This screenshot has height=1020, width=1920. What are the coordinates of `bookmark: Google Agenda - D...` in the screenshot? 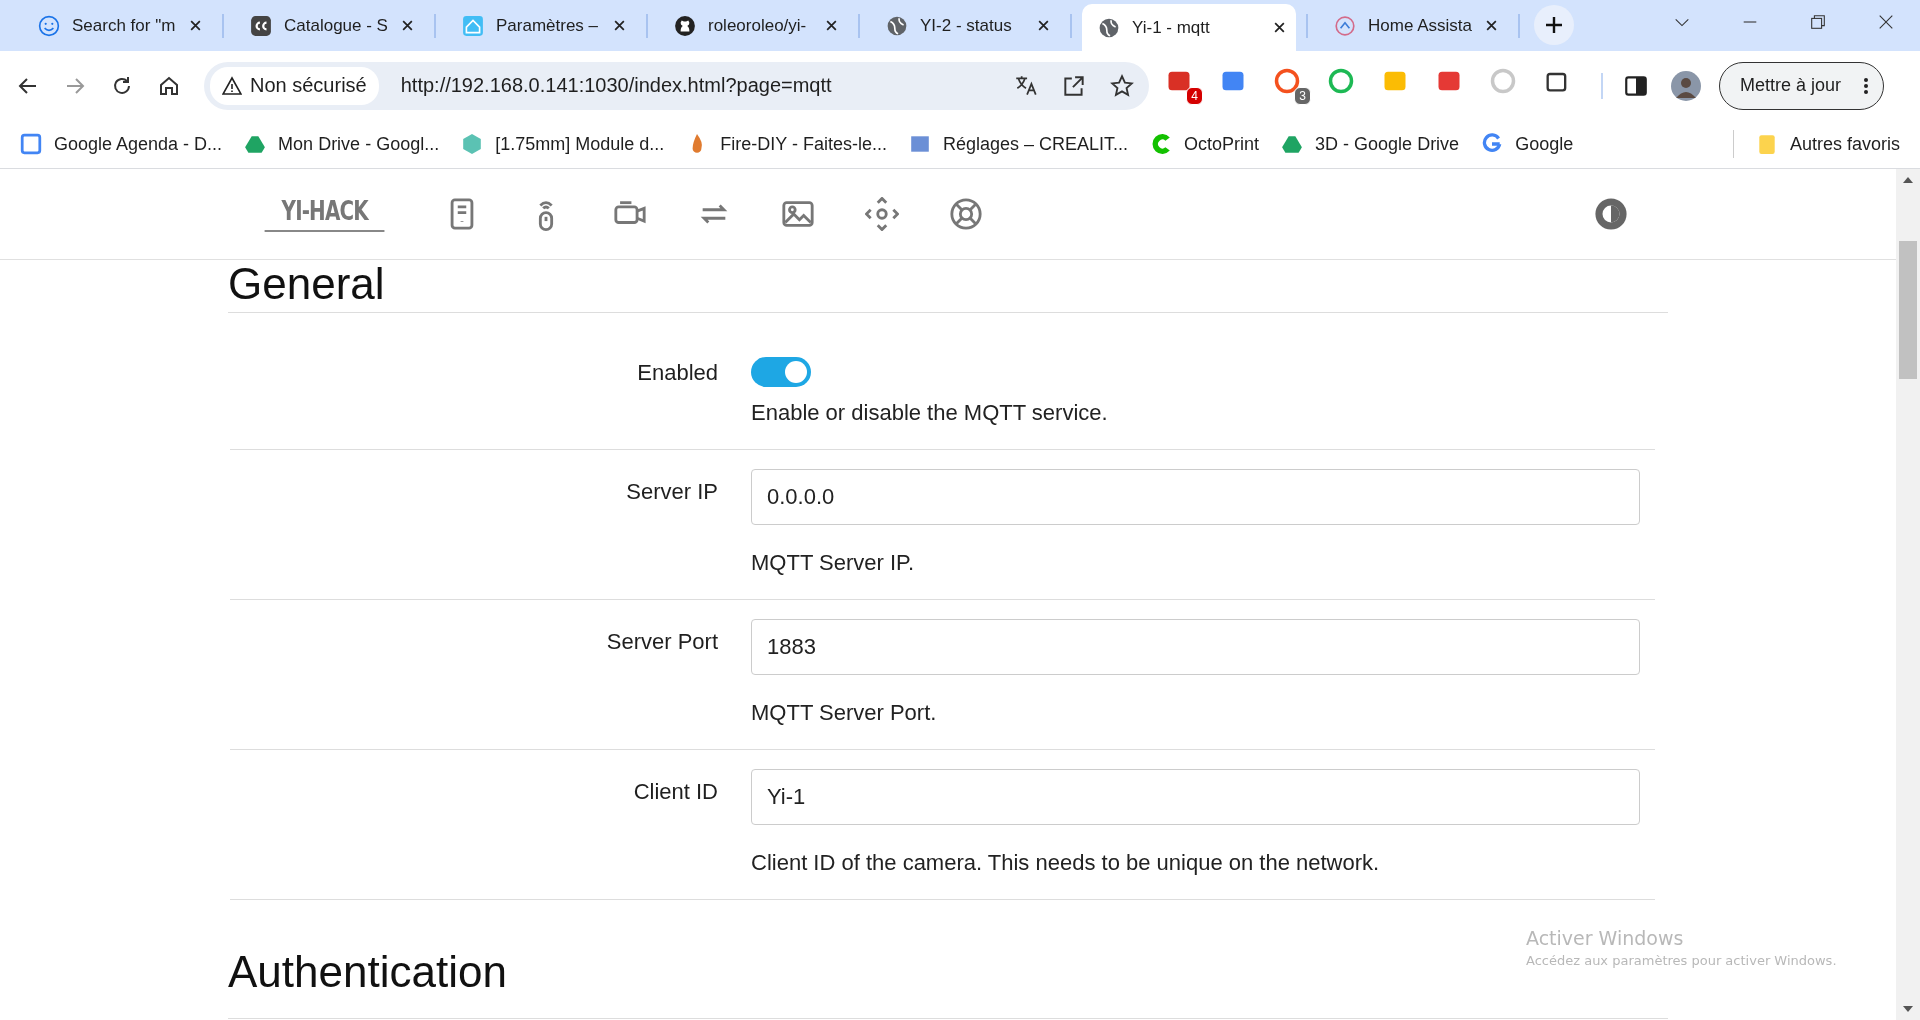 It's located at (124, 144).